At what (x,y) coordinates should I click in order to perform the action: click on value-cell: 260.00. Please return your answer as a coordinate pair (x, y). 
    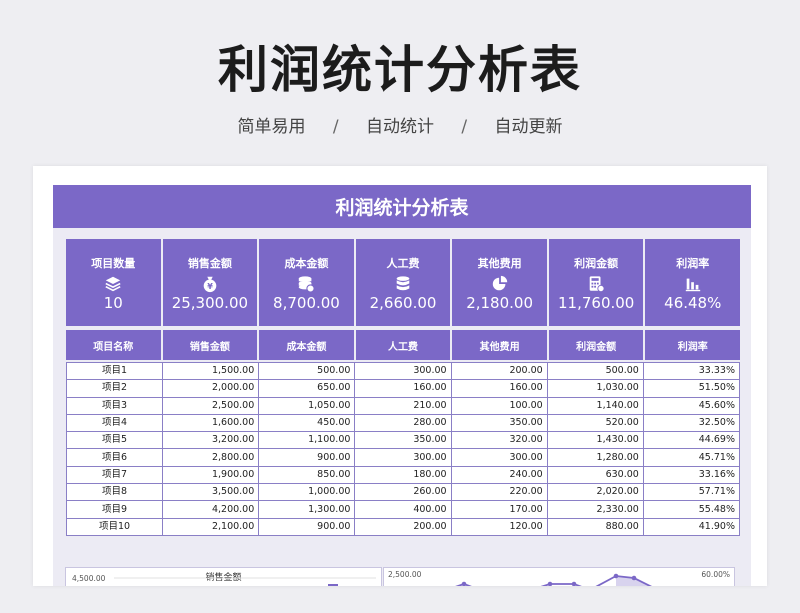
    Looking at the image, I should click on (403, 492).